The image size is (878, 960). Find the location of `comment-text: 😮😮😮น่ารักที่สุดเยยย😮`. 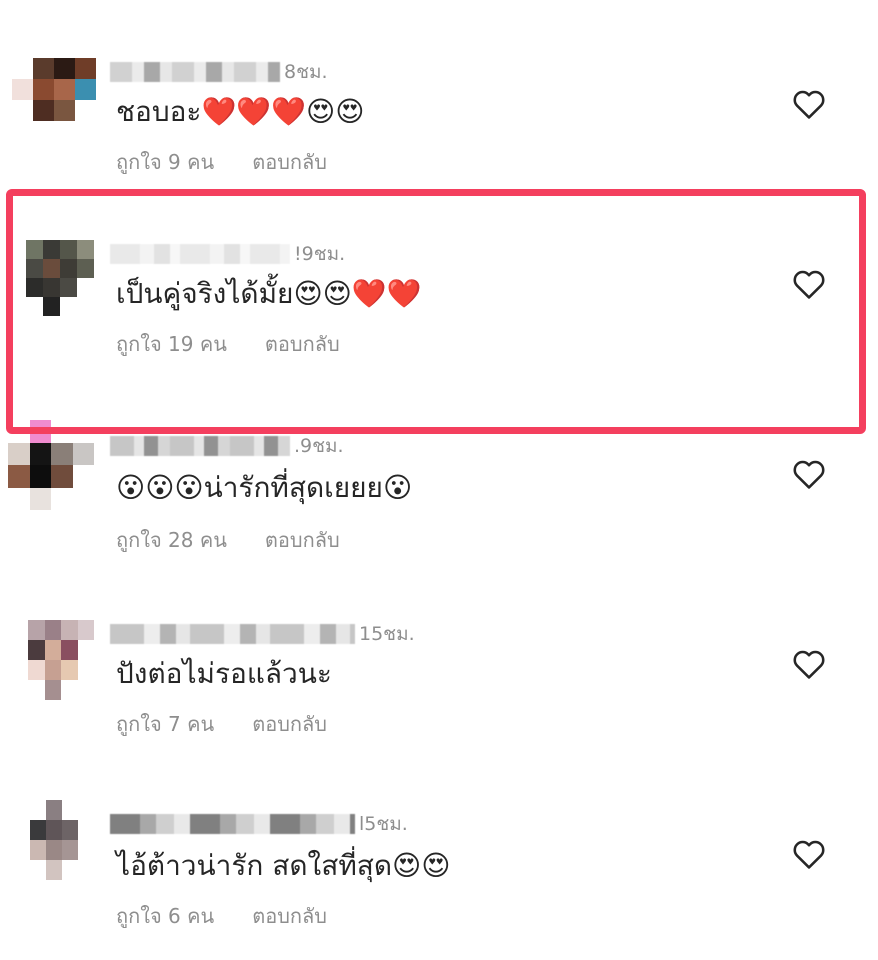

comment-text: 😮😮😮น่ารักที่สุดเยยย😮 is located at coordinates (264, 487).